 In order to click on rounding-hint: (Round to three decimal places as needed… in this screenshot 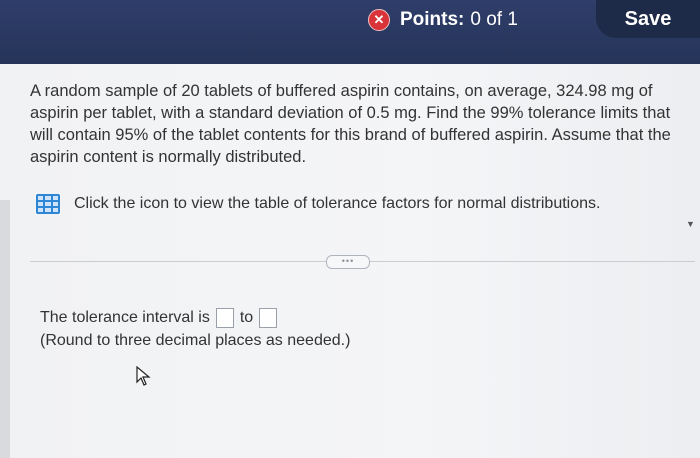, I will do `click(195, 340)`.